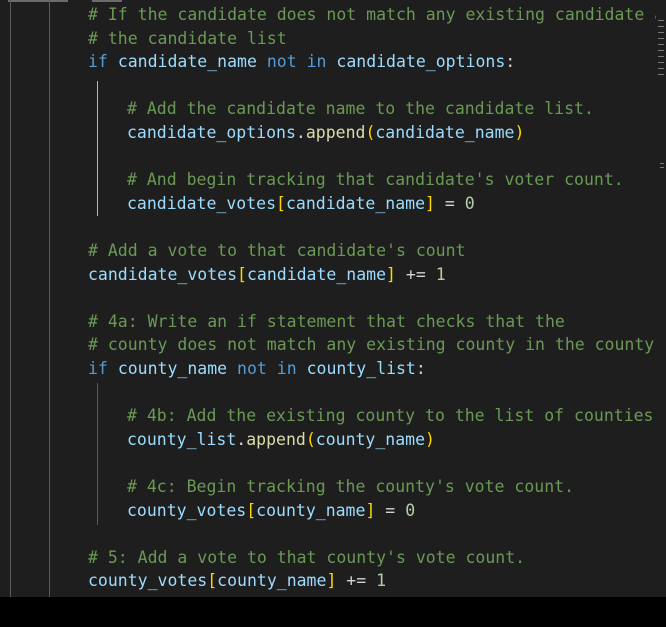 The image size is (666, 627). Describe the element at coordinates (325, 133) in the screenshot. I see `code-line: candidate_options.append(candidate_name)` at that location.